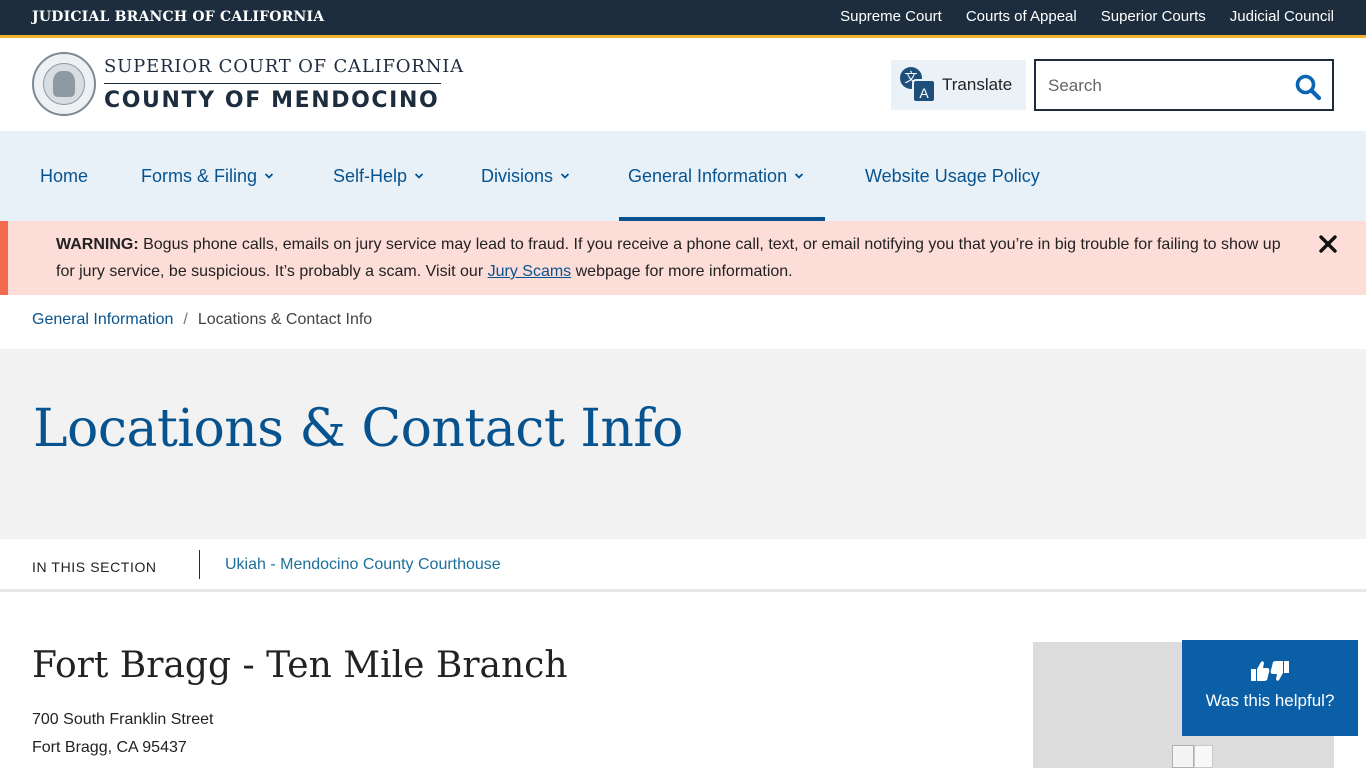 This screenshot has height=768, width=1366. I want to click on nav-item-label: Website Usage Policy, so click(952, 175).